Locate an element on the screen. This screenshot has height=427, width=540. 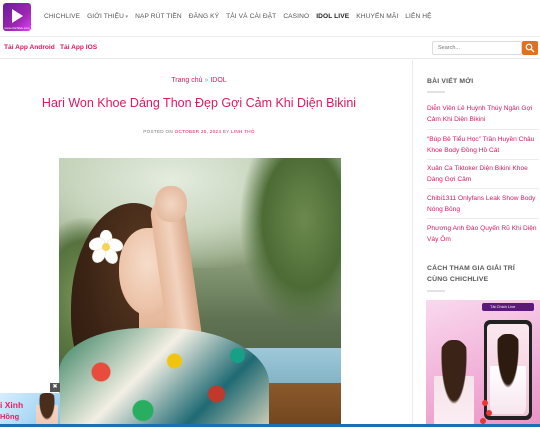
nav-item: GIỚI THIỆU ▾ is located at coordinates (107, 16).